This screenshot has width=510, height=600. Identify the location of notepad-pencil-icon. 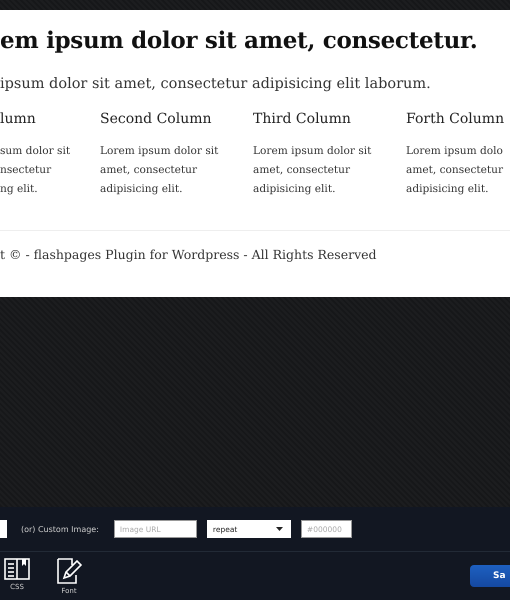
(69, 571).